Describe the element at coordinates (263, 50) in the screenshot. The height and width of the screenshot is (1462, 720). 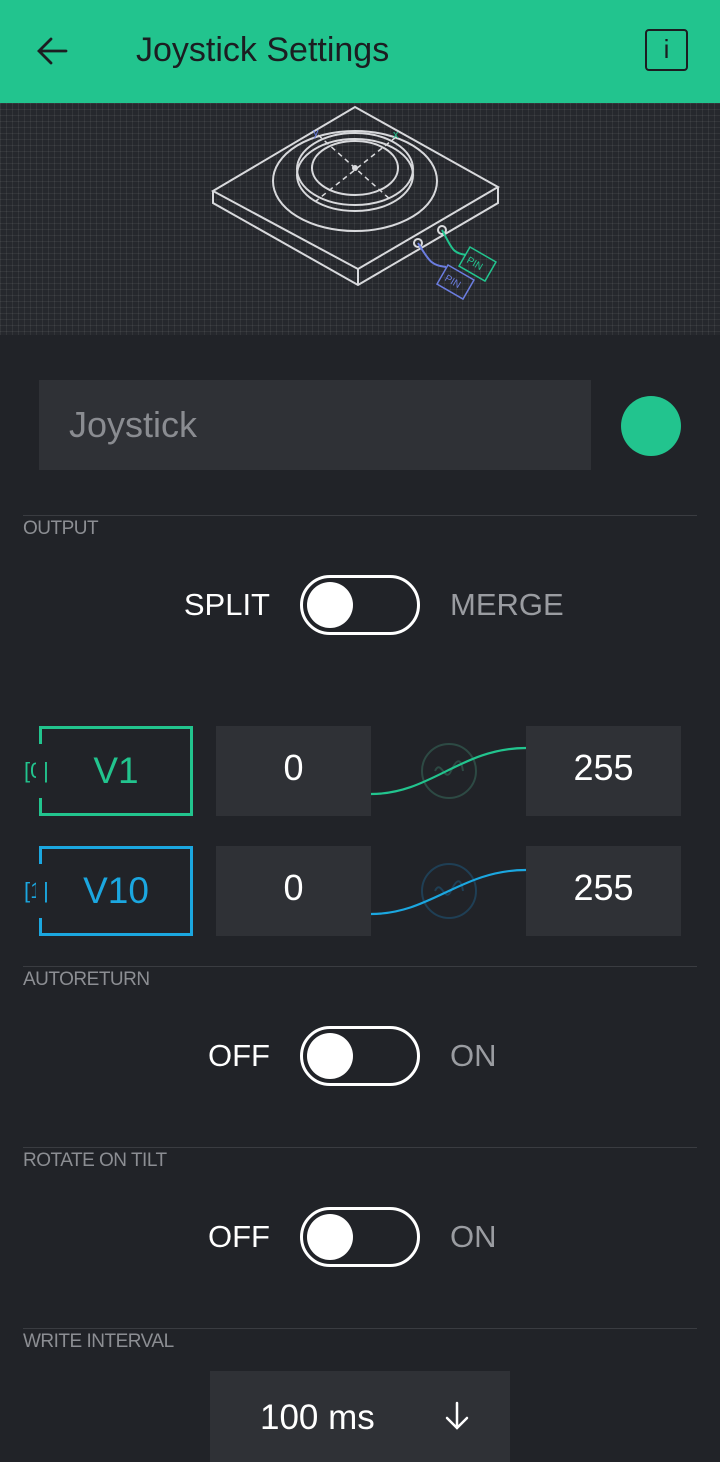
I see `page-title: Joystick Settings` at that location.